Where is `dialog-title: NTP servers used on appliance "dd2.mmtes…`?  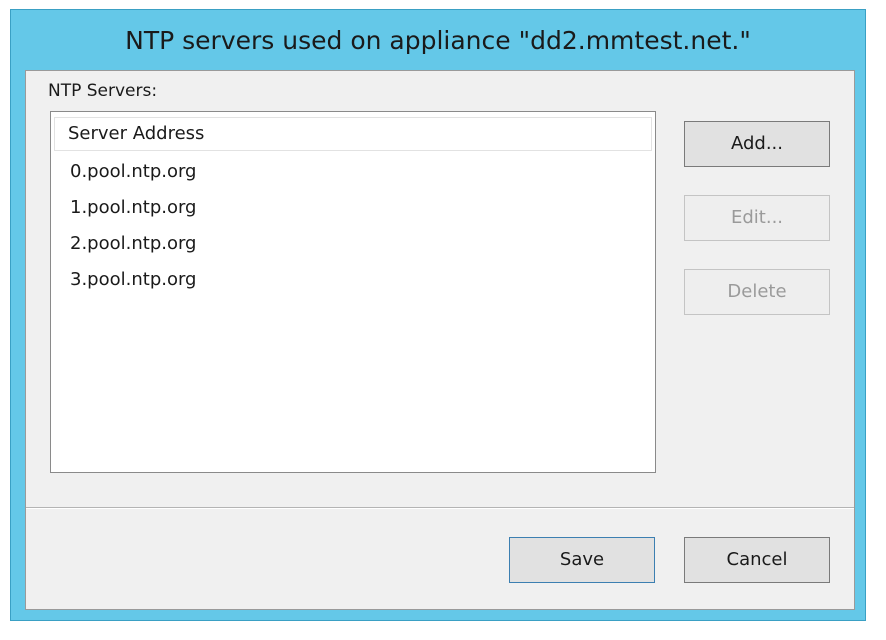 dialog-title: NTP servers used on appliance "dd2.mmtes… is located at coordinates (438, 40).